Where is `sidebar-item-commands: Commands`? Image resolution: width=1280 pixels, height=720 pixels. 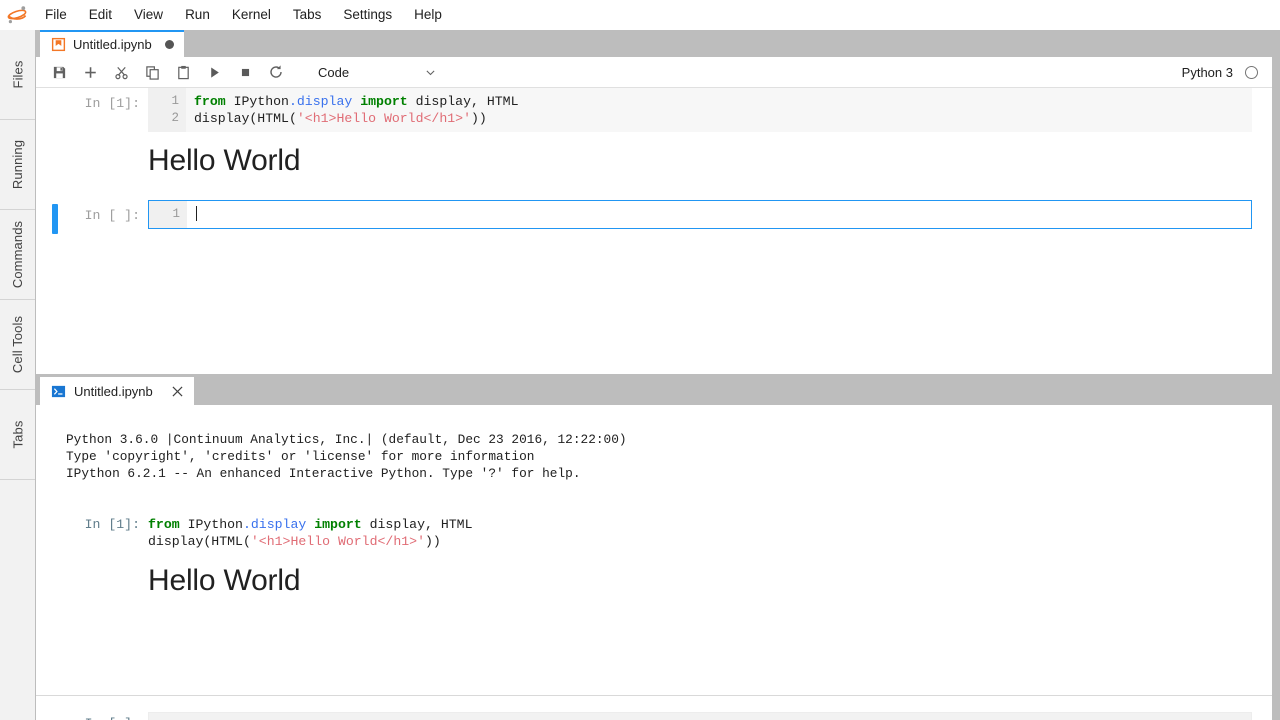
sidebar-item-commands: Commands is located at coordinates (17, 255).